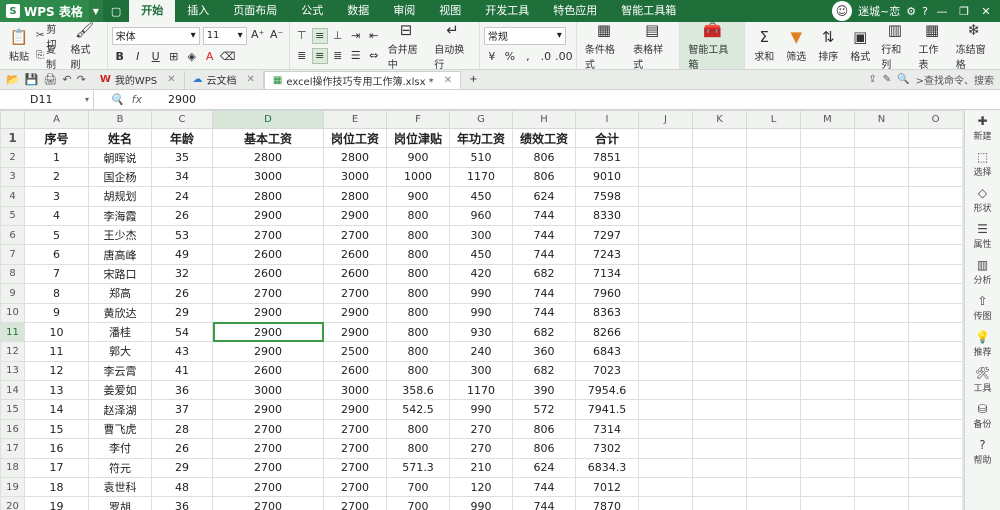 This screenshot has width=1000, height=510. What do you see at coordinates (192, 57) in the screenshot?
I see `fill-color-icon: ◈` at bounding box center [192, 57].